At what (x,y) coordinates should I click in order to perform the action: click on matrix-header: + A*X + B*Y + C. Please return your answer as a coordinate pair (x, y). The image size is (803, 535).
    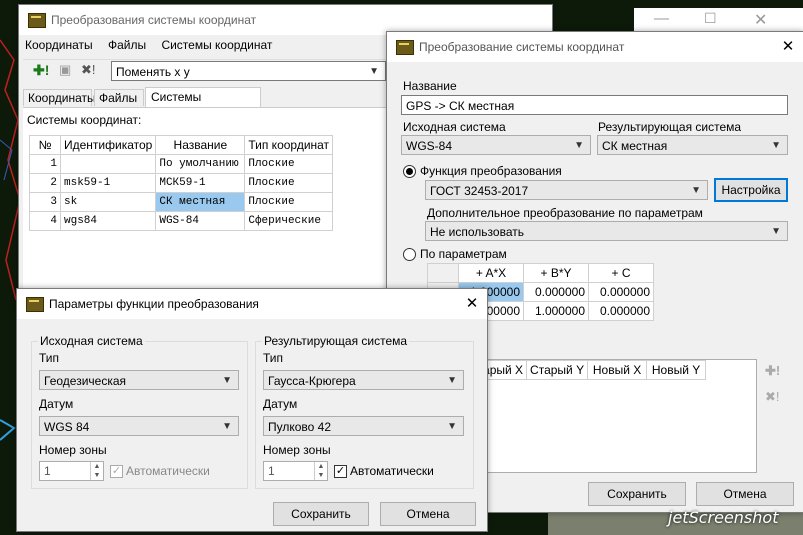
    Looking at the image, I should click on (540, 273).